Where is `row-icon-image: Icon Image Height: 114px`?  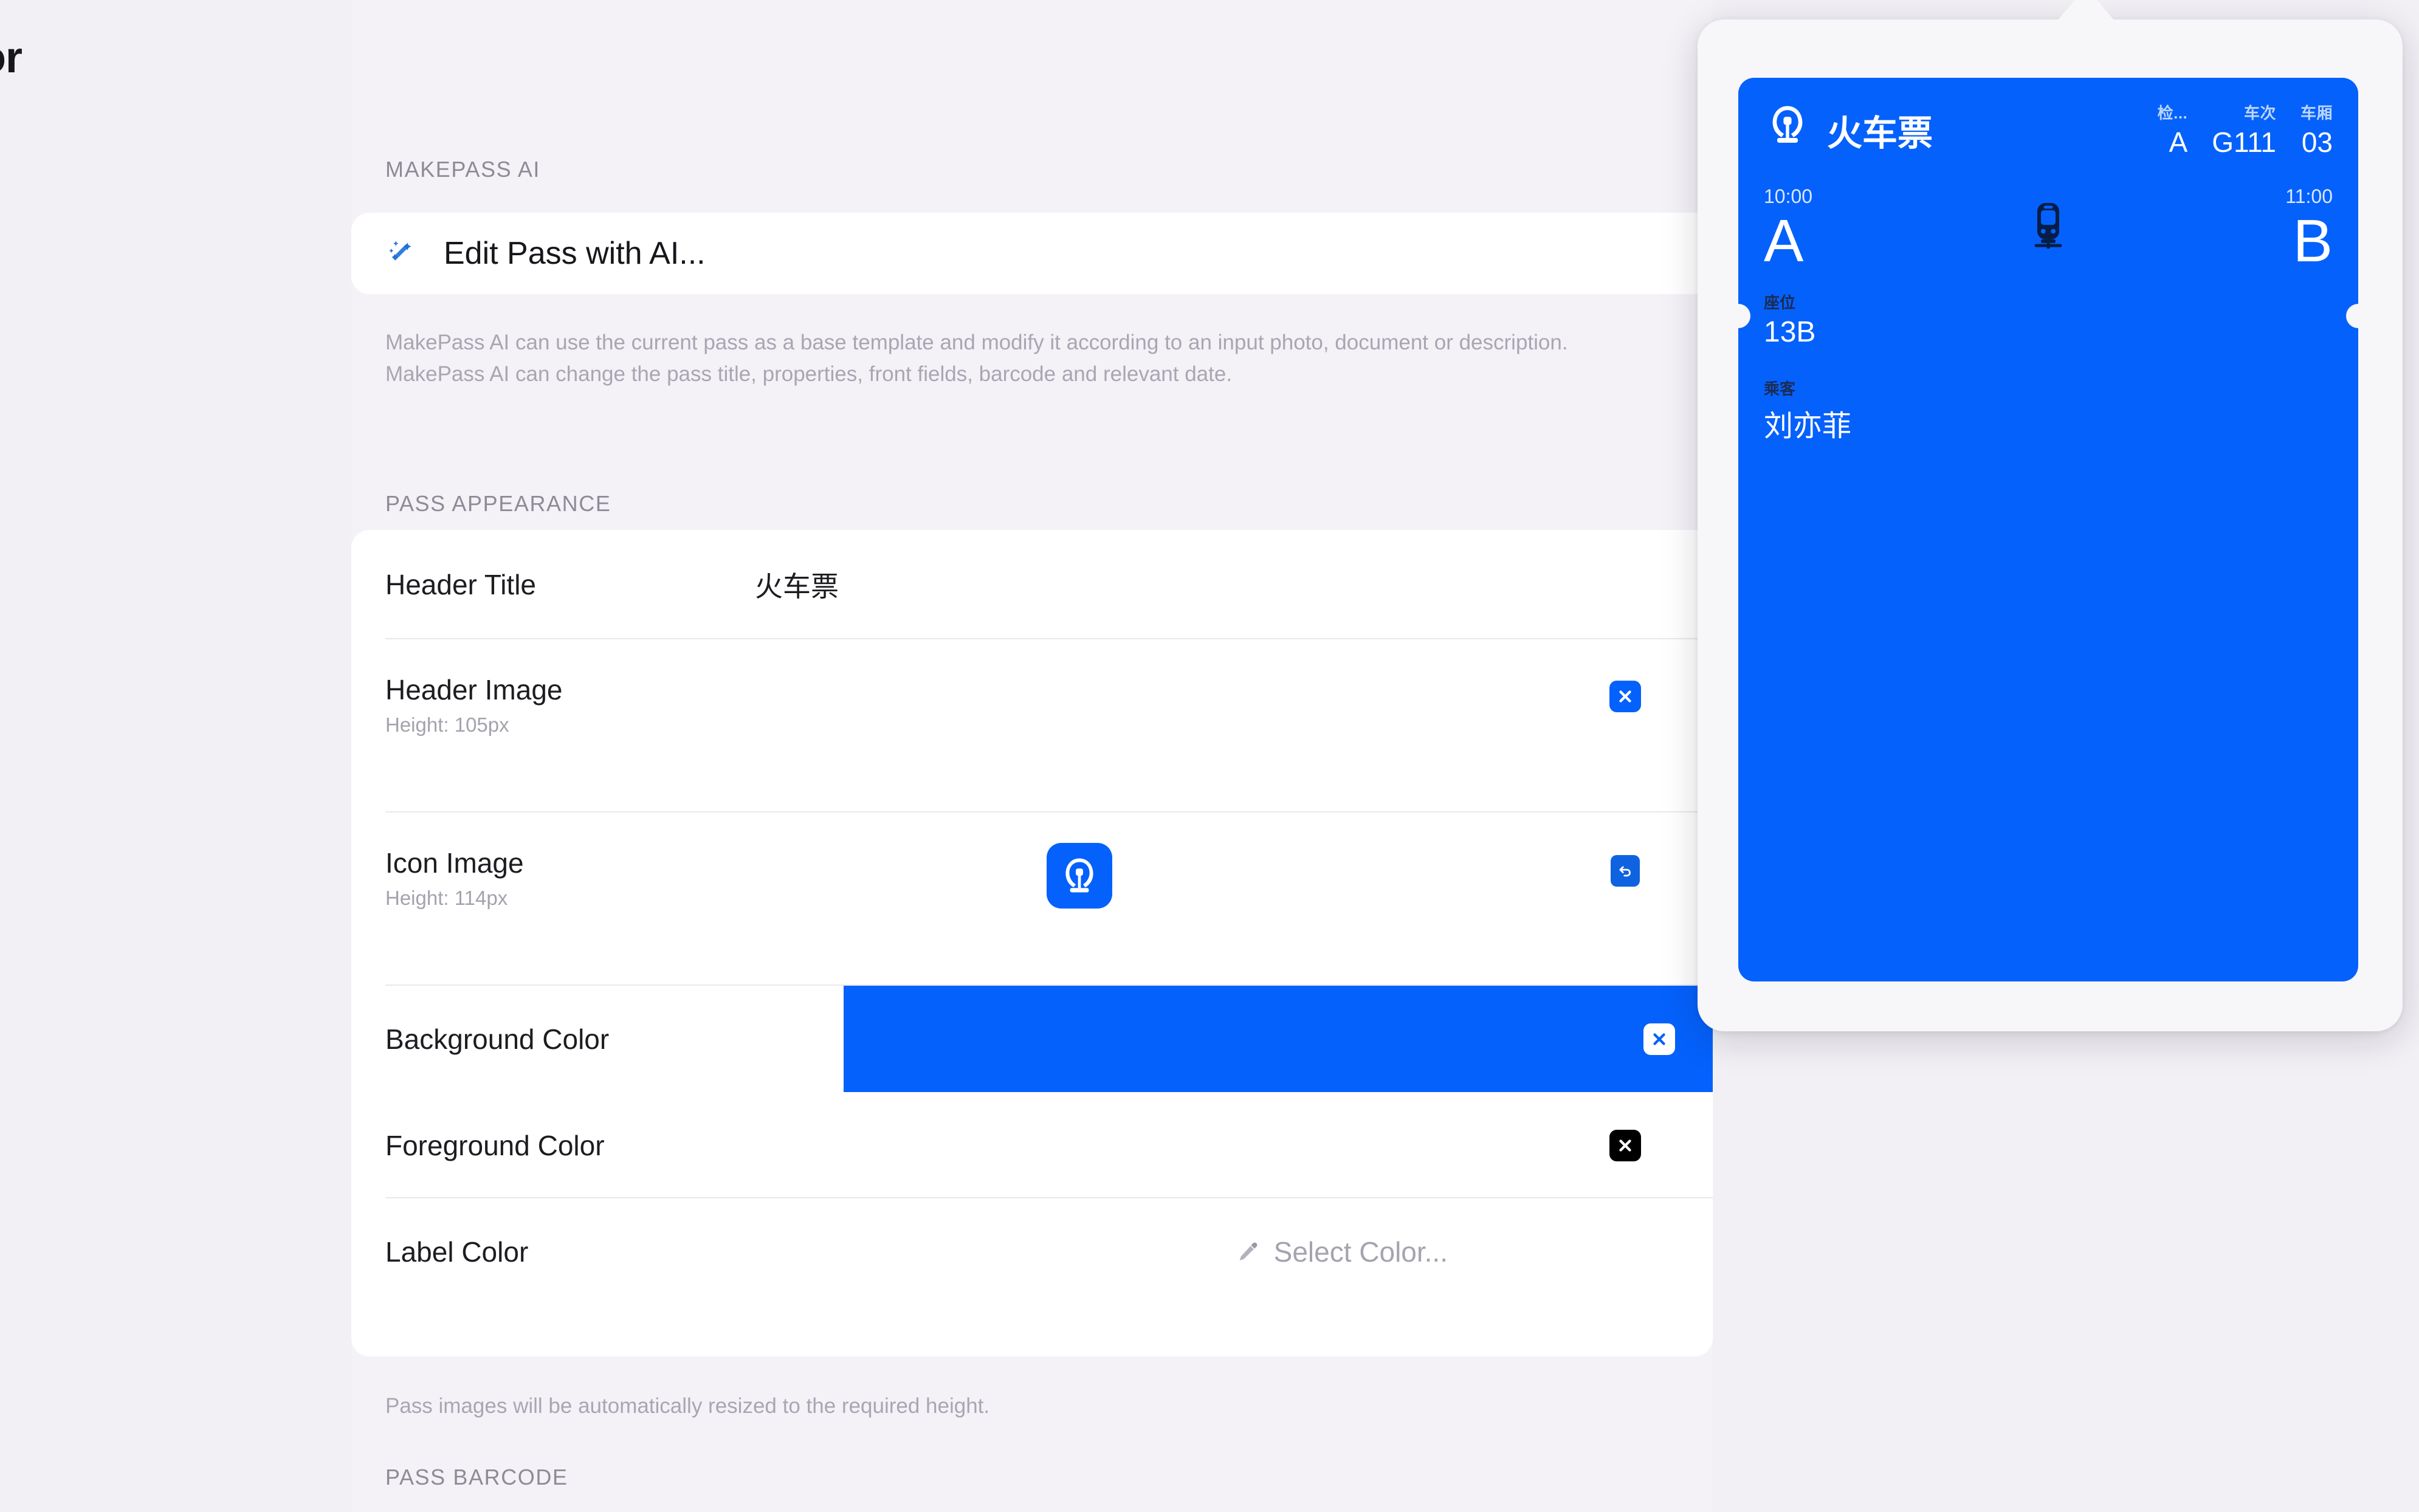
row-icon-image: Icon Image Height: 114px is located at coordinates (1032, 900).